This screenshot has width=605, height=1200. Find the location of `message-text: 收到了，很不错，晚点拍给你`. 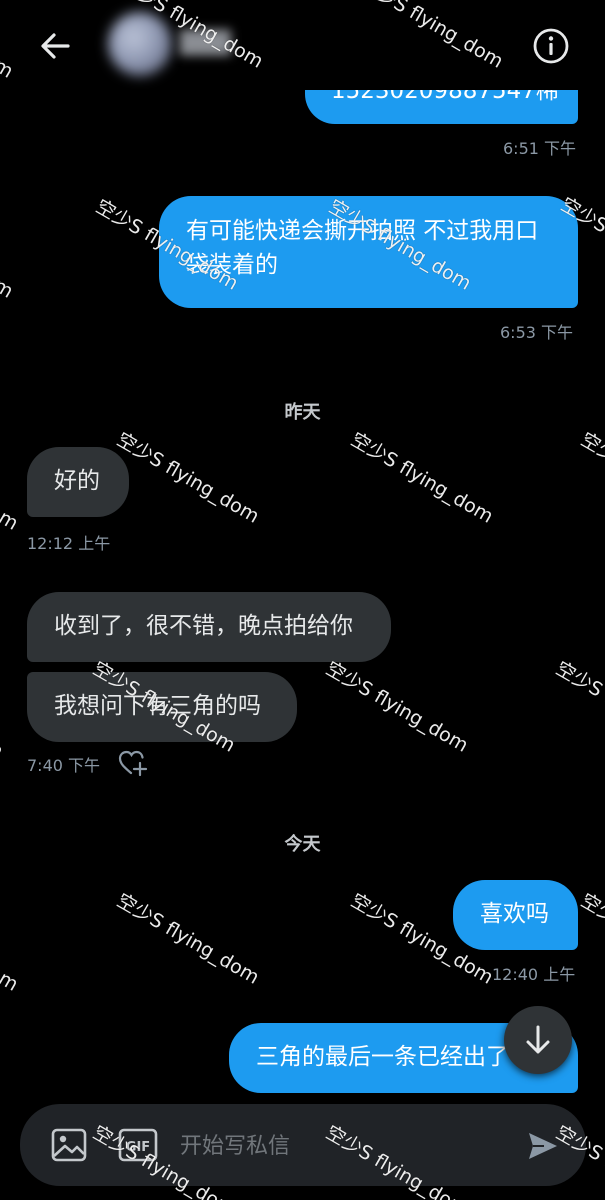

message-text: 收到了，很不错，晚点拍给你 is located at coordinates (203, 626).